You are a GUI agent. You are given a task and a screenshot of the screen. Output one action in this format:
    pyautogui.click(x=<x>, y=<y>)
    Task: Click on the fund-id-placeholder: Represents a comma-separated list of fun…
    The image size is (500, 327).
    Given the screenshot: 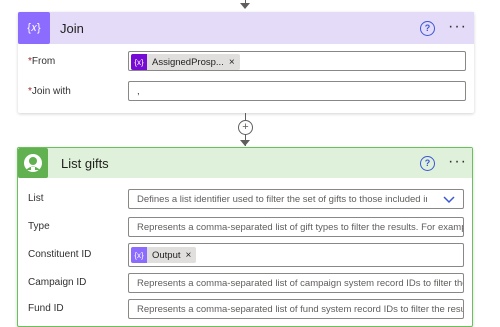 What is the action you would take?
    pyautogui.click(x=300, y=309)
    